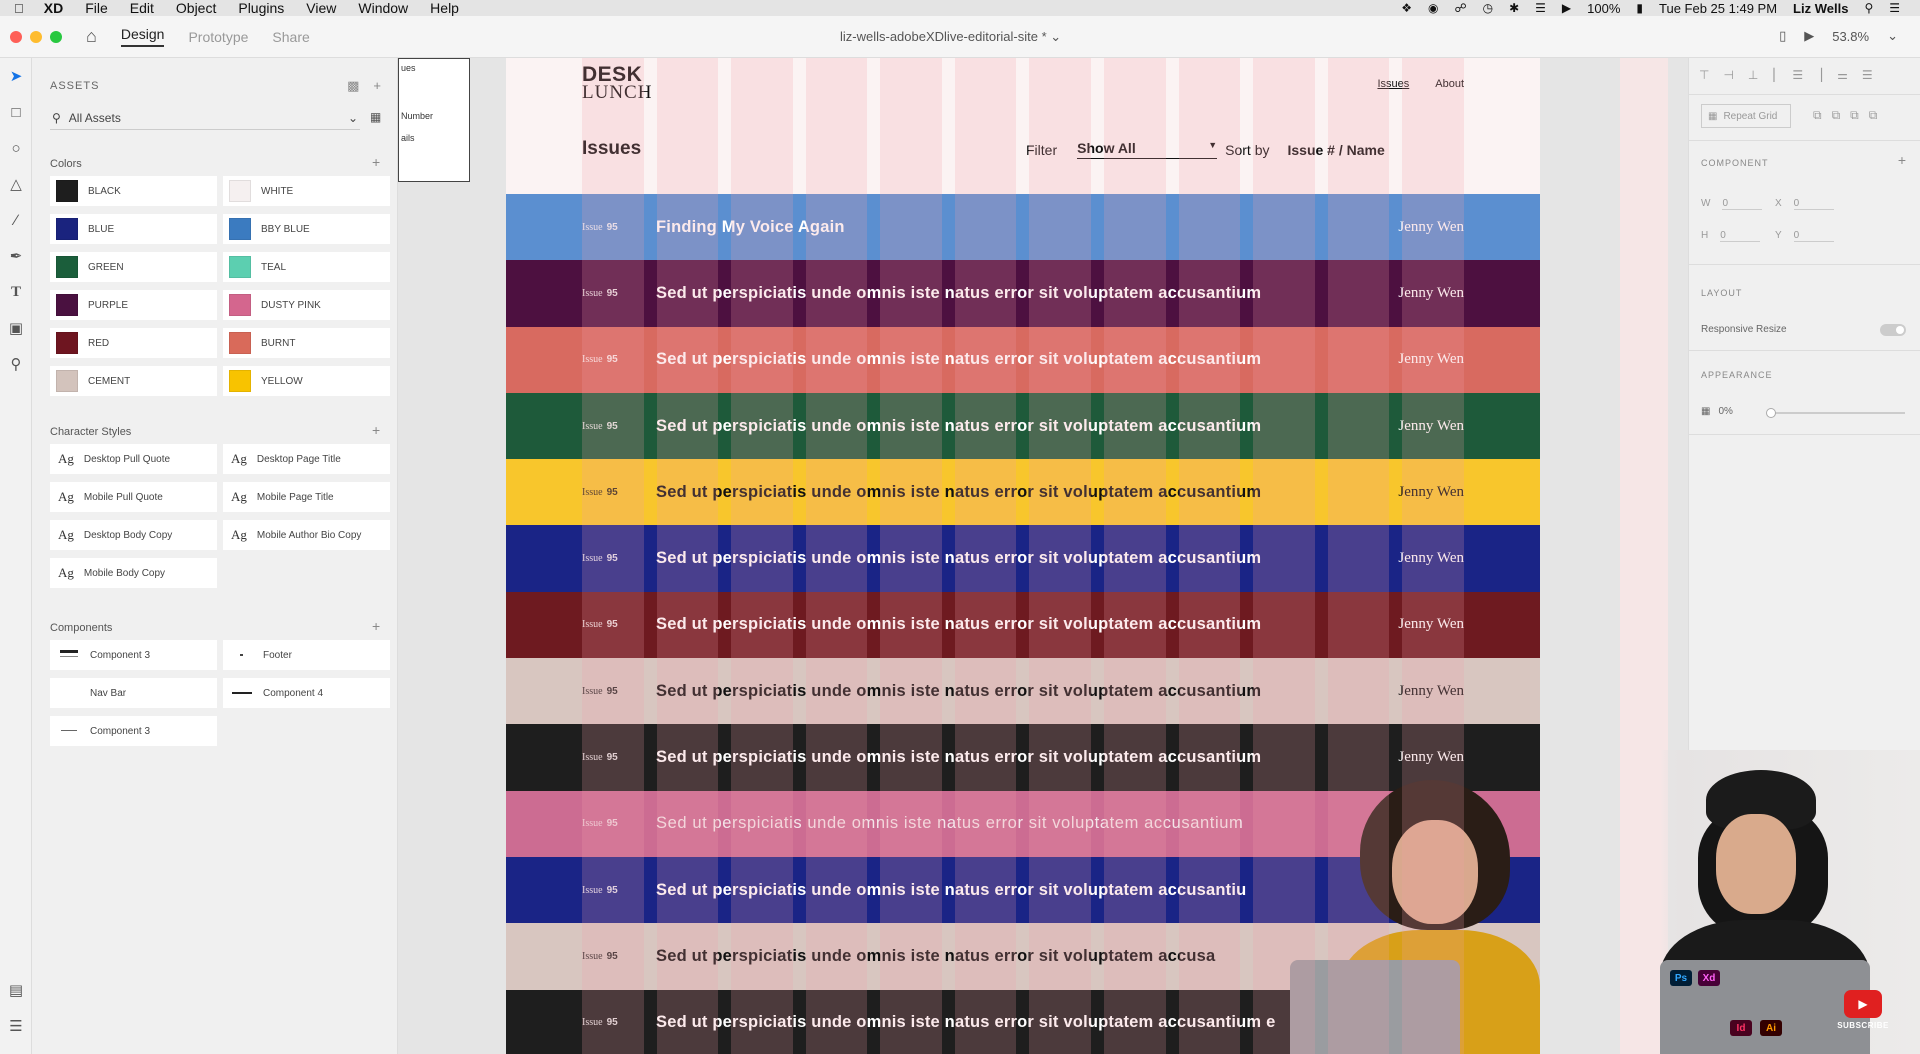  I want to click on zoom-window-button, so click(56, 36).